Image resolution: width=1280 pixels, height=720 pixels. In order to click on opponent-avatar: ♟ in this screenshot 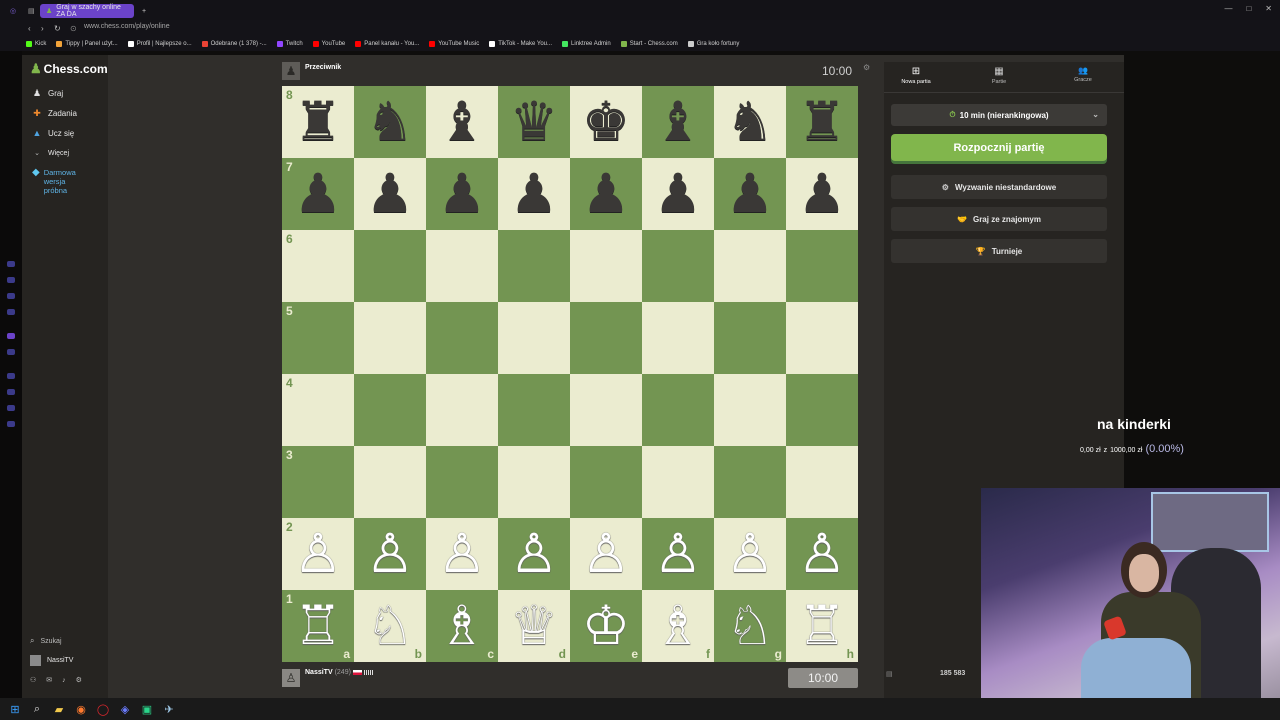, I will do `click(291, 71)`.